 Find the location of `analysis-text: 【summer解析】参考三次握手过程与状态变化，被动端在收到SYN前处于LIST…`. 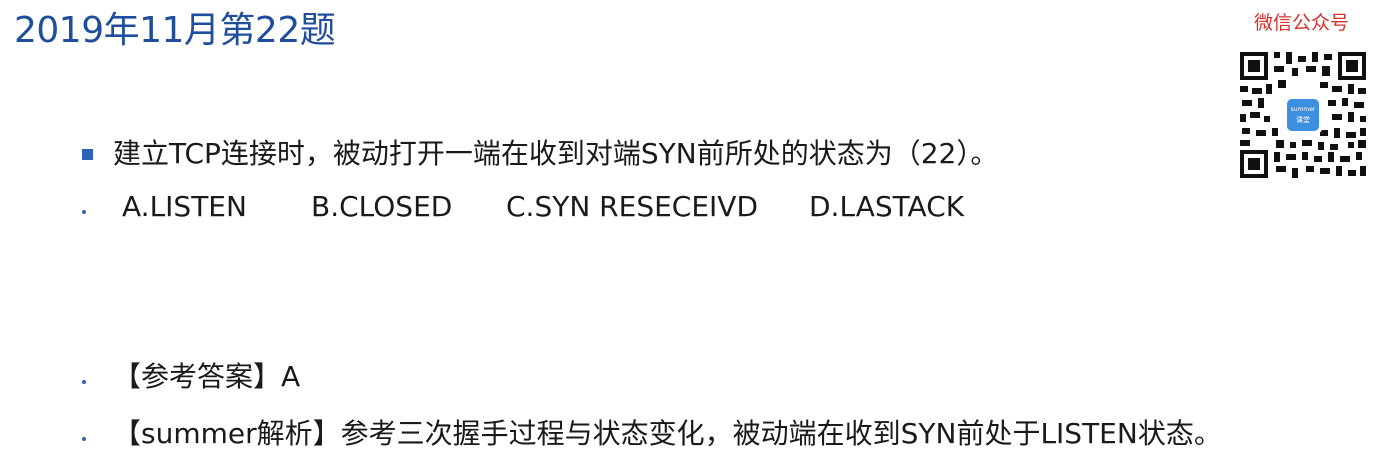

analysis-text: 【summer解析】参考三次握手过程与状态变化，被动端在收到SYN前处于LIST… is located at coordinates (667, 433).